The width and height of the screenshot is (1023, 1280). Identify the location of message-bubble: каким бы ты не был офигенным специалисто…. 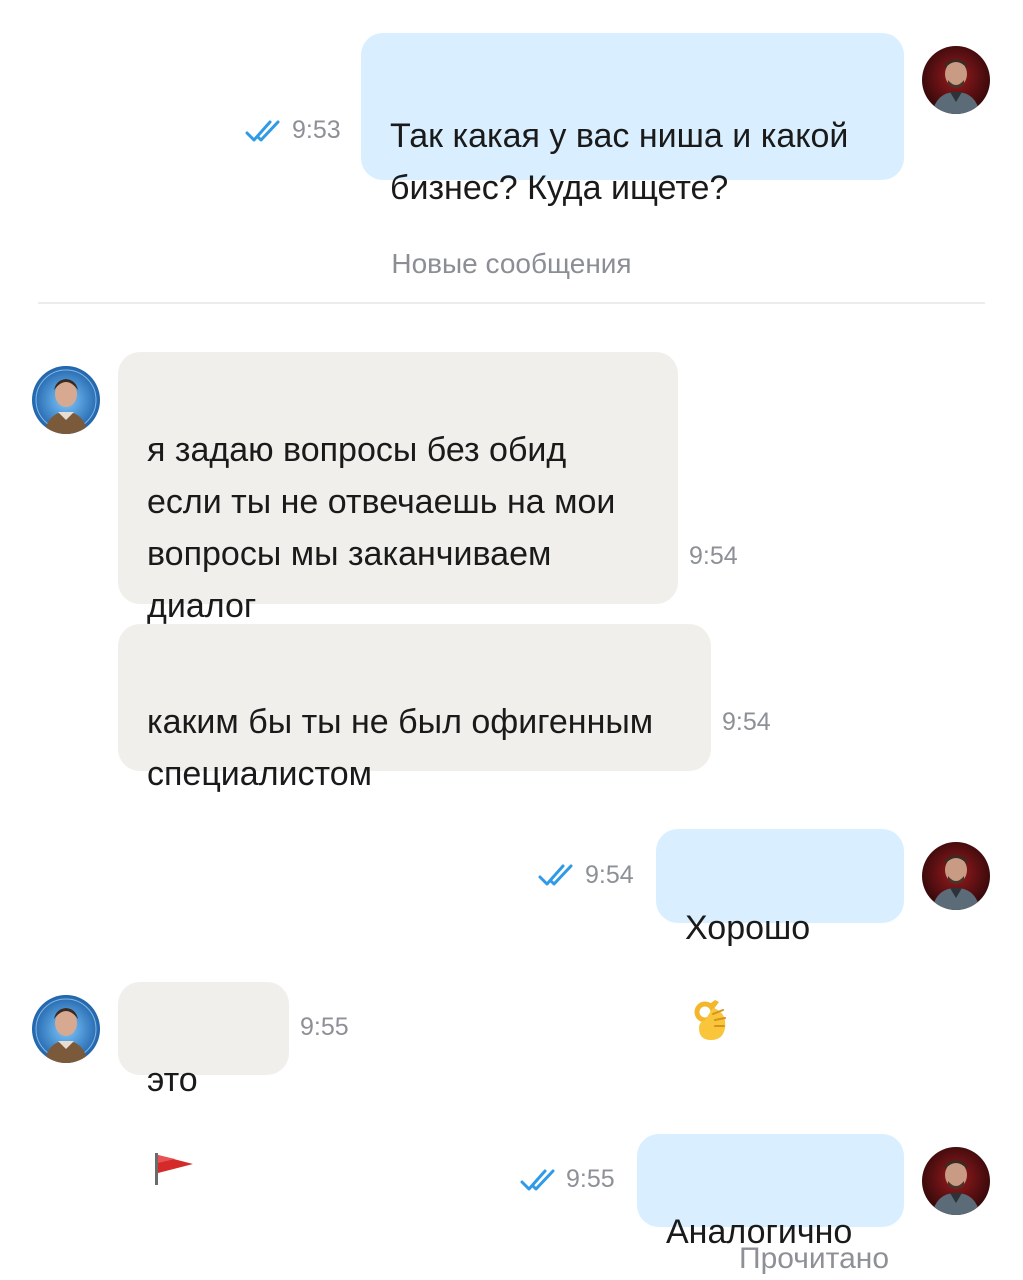
(414, 708).